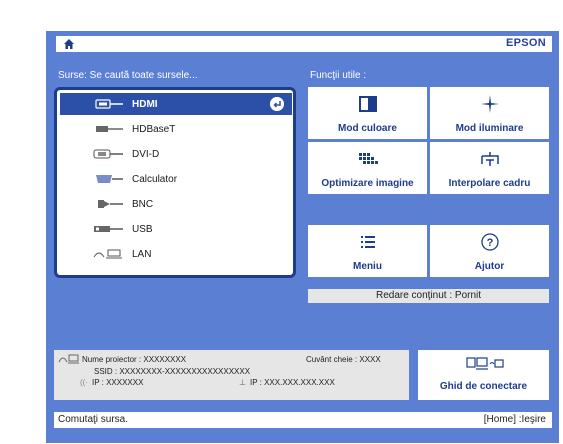 Image resolution: width=563 pixels, height=444 pixels. I want to click on menu-icon, so click(367, 242).